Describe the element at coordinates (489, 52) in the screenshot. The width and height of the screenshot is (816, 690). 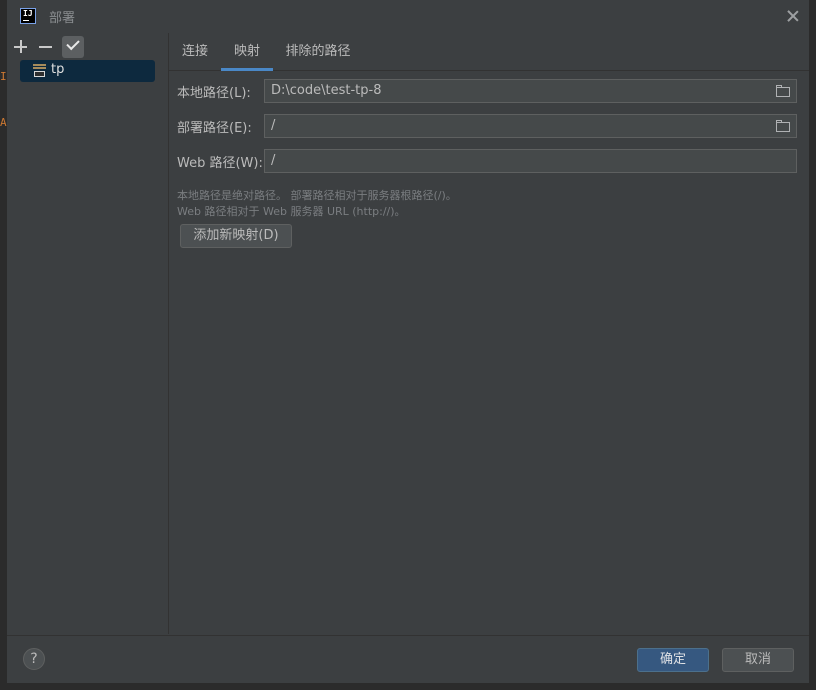
I see `tab-bar: 连接 映射 排除的路径` at that location.